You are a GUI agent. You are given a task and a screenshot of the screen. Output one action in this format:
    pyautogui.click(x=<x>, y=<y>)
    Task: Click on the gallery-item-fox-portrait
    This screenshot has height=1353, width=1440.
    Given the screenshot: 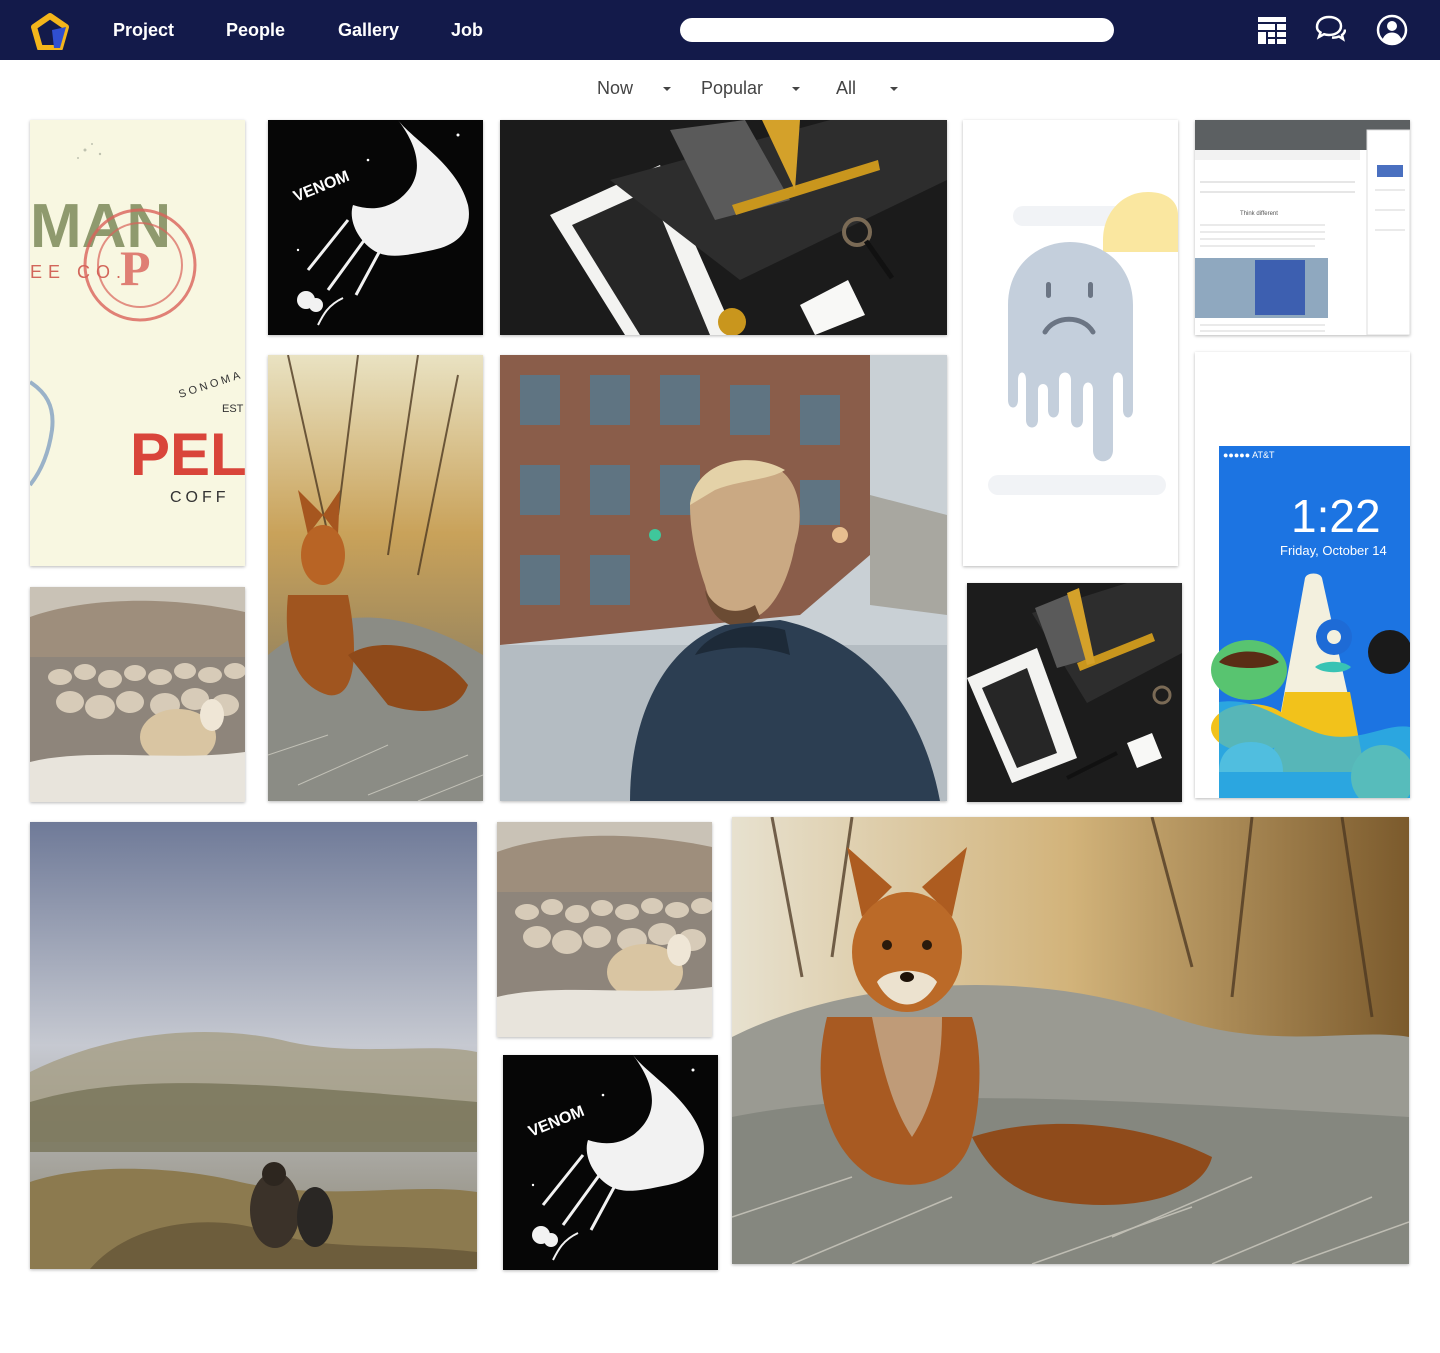 What is the action you would take?
    pyautogui.click(x=375, y=578)
    